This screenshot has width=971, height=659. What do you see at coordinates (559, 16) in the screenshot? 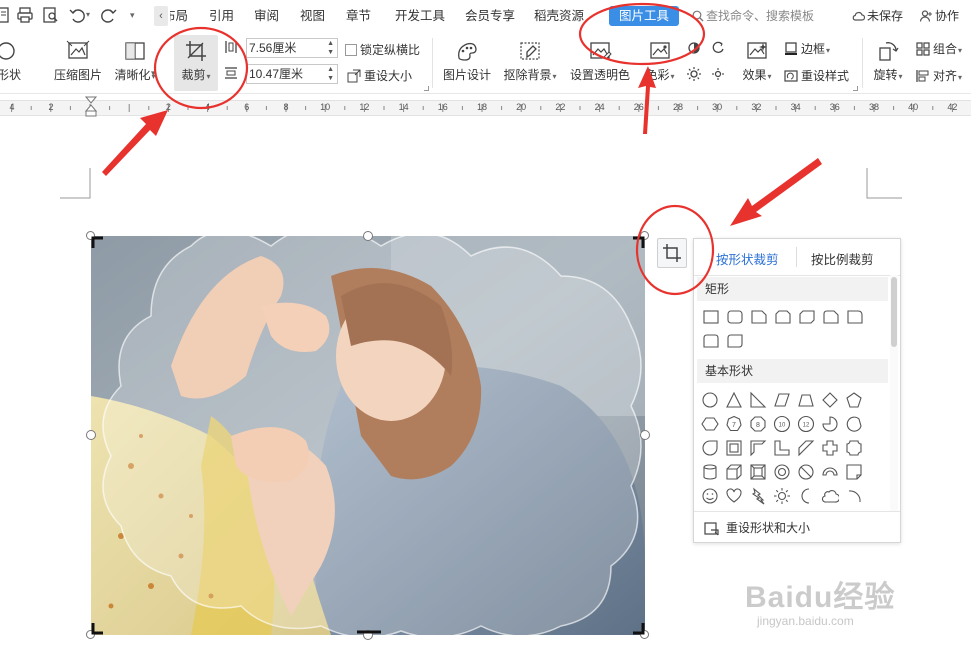
I see `tab-docer-resources: 稻壳资源` at bounding box center [559, 16].